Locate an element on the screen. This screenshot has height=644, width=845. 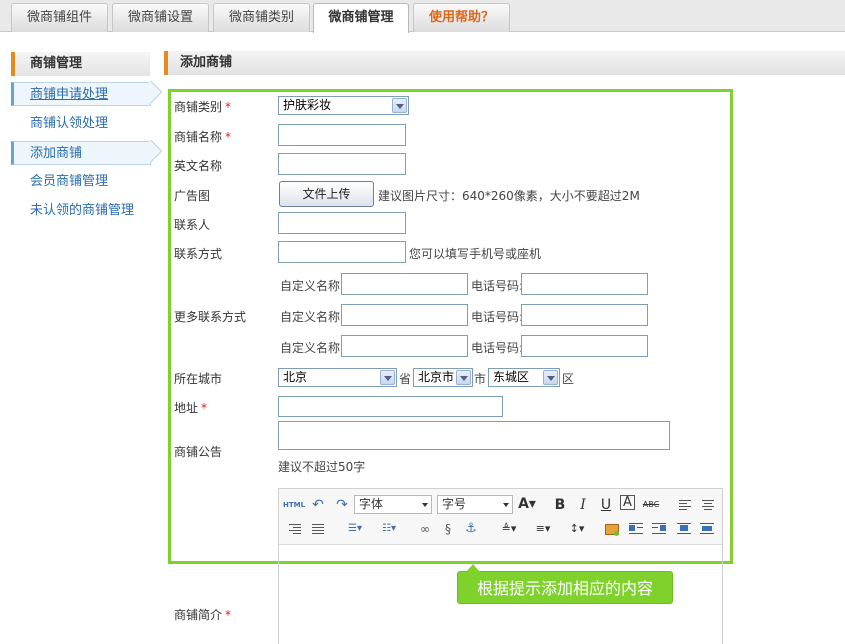
sidebar-item-unclaimed-shops: 未认领的商铺管理 is located at coordinates (81, 211).